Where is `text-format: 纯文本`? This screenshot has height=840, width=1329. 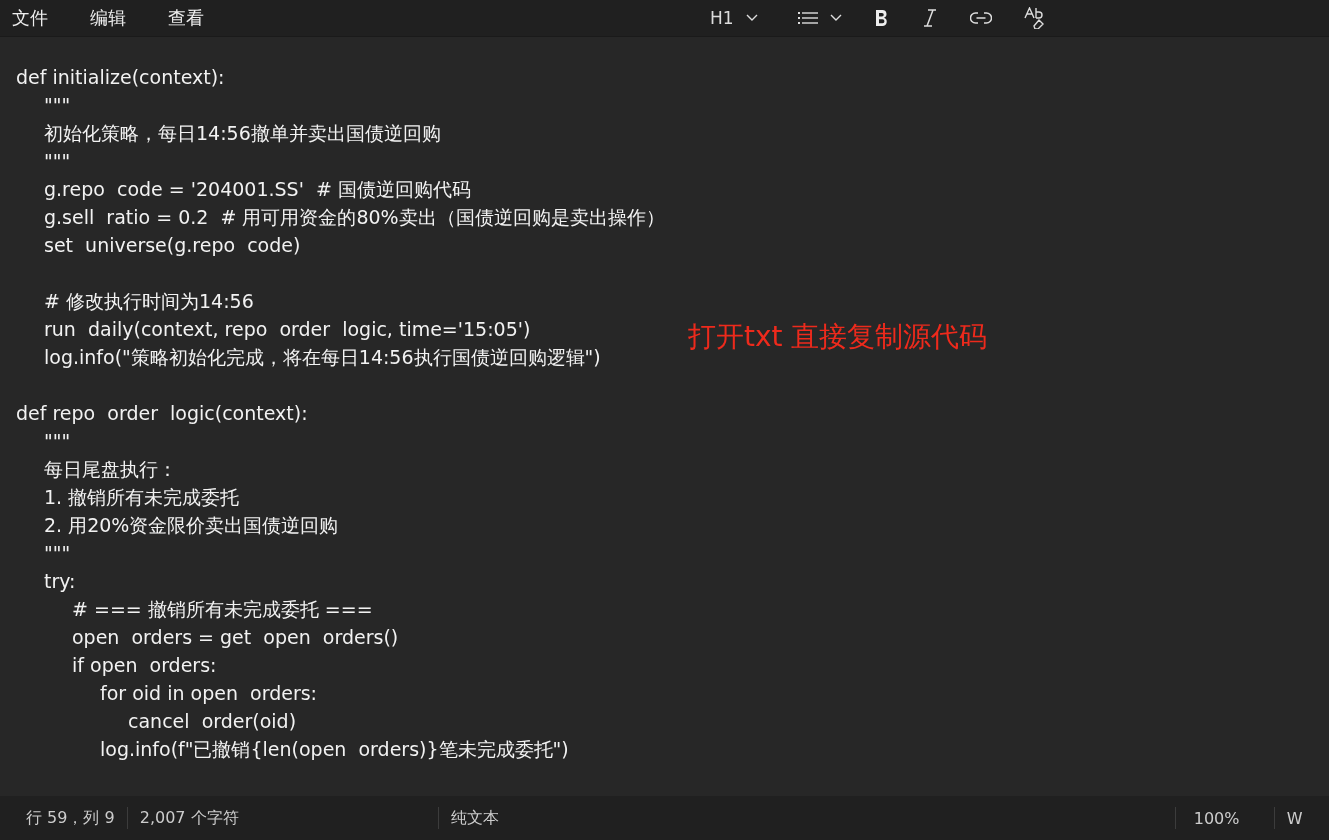
text-format: 纯文本 is located at coordinates (474, 818).